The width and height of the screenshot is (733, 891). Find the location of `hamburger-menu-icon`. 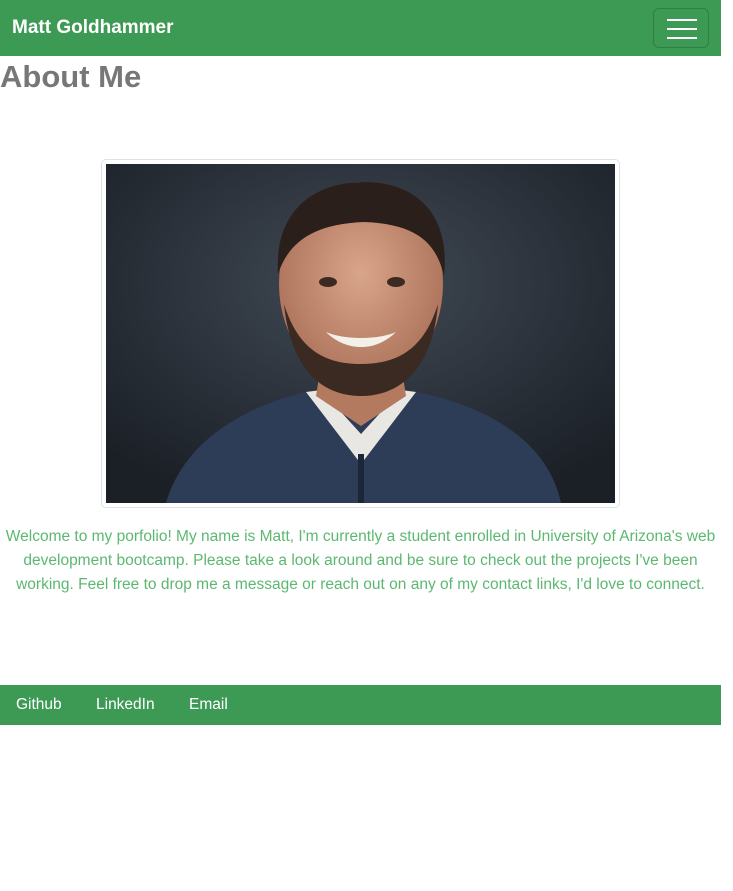

hamburger-menu-icon is located at coordinates (682, 29).